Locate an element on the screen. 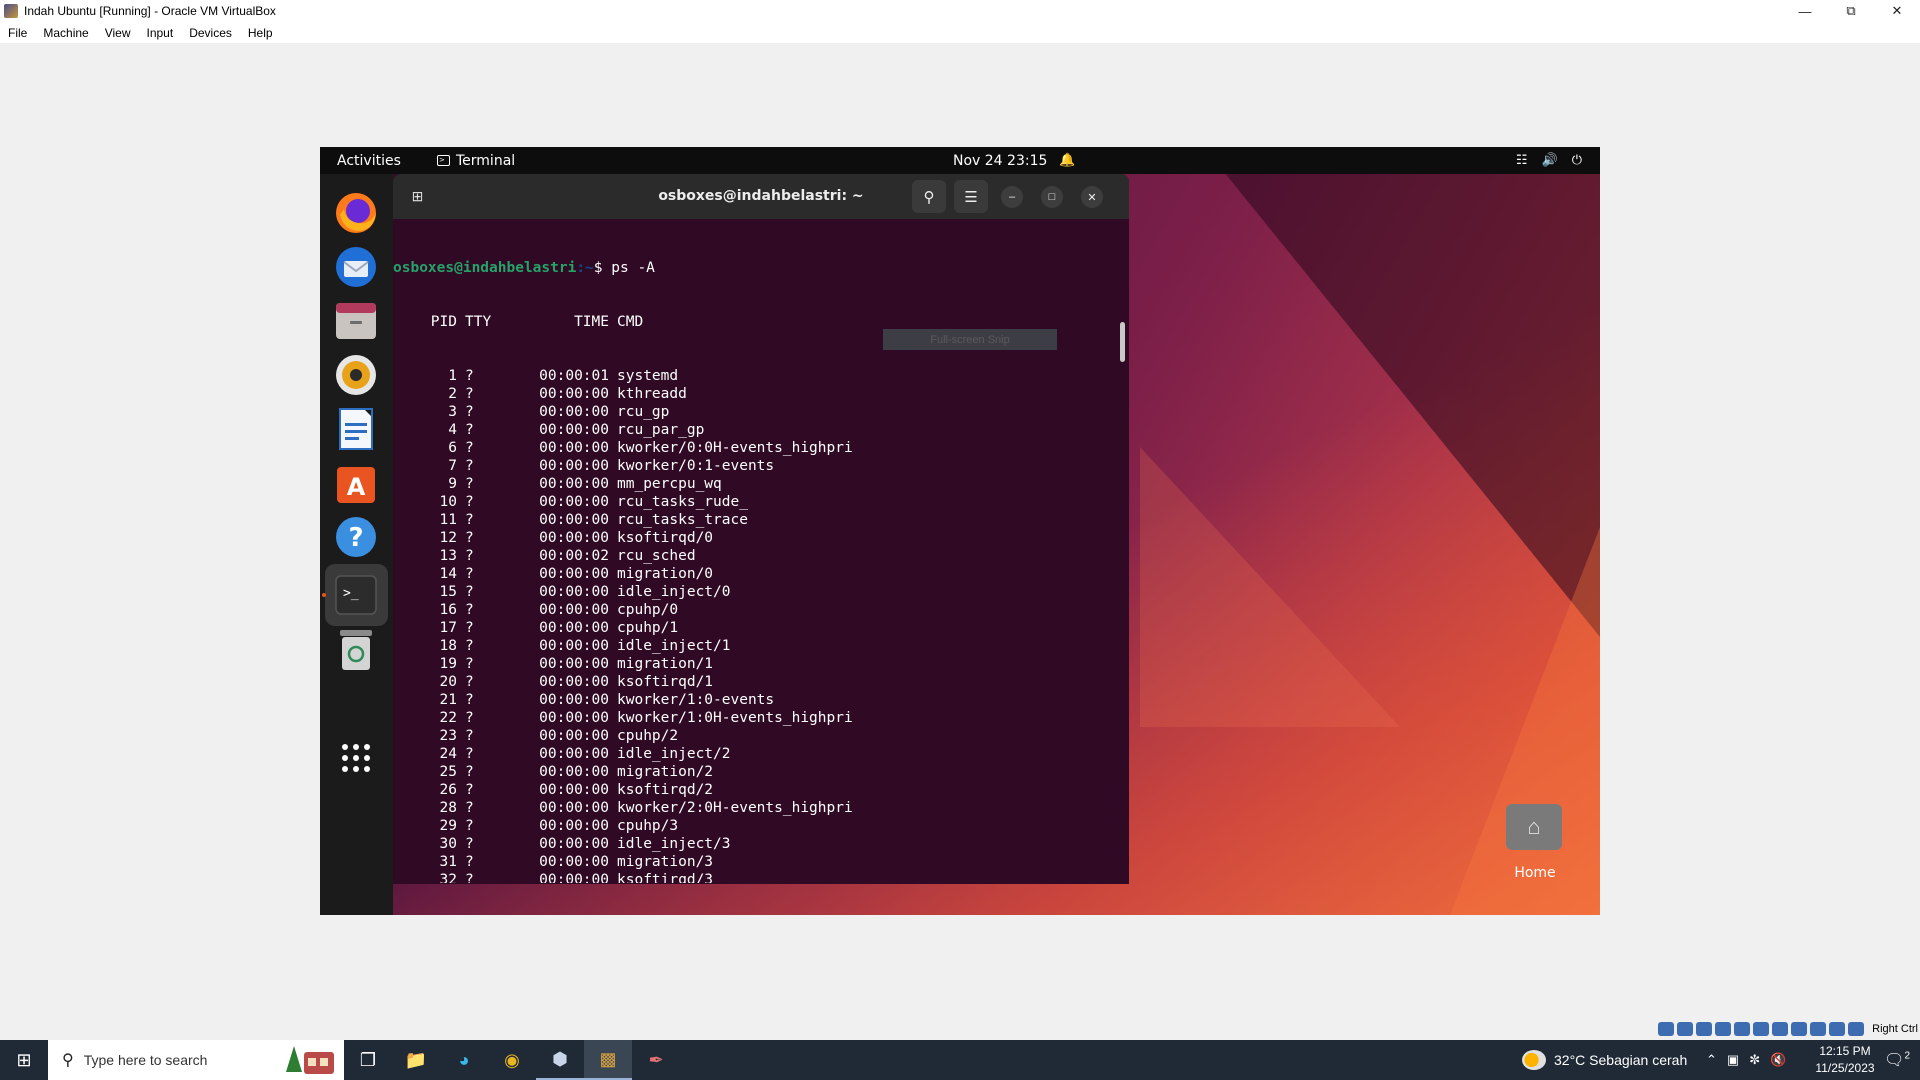 The image size is (1920, 1080). taskbar-virtualbox-vm: ▩ is located at coordinates (608, 1060).